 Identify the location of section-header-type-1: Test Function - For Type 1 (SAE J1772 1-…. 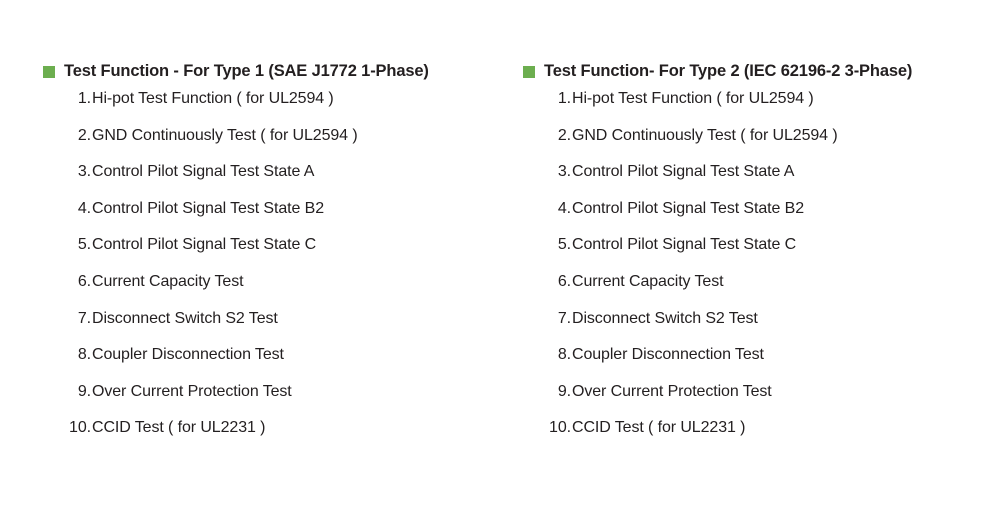
(278, 71).